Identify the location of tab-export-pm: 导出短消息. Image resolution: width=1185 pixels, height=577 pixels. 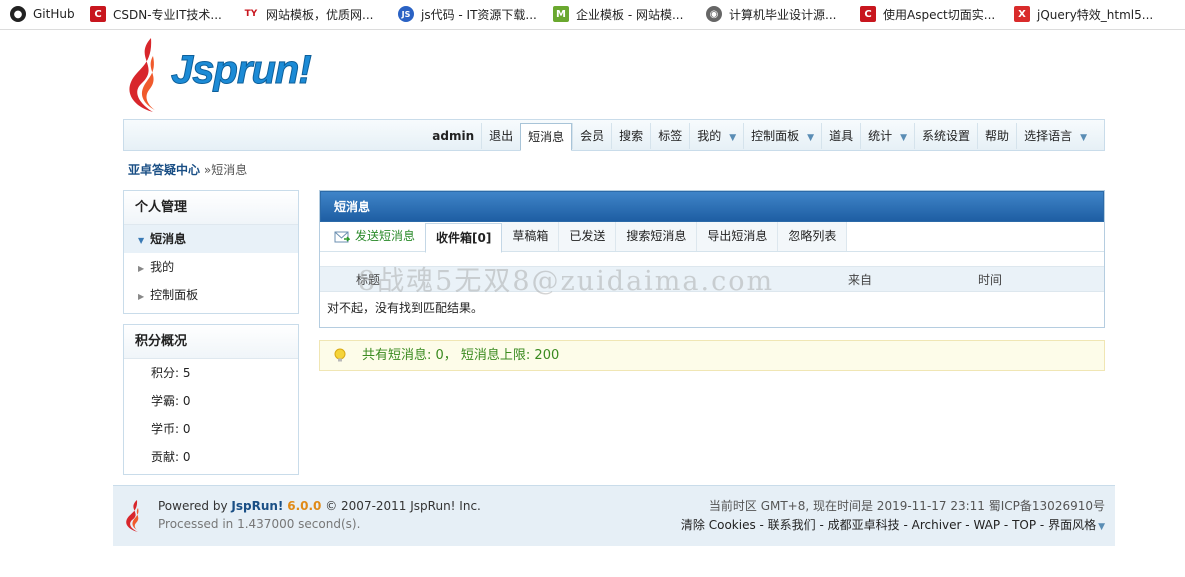
(738, 236).